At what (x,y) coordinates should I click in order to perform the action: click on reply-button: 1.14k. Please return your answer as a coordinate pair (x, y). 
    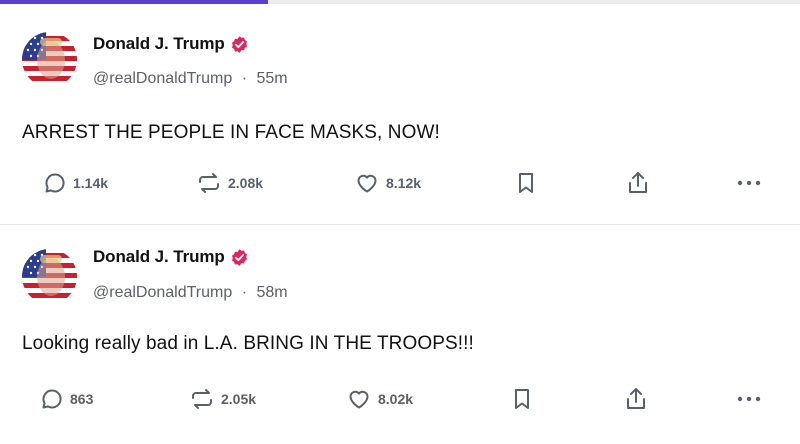
    Looking at the image, I should click on (75, 183).